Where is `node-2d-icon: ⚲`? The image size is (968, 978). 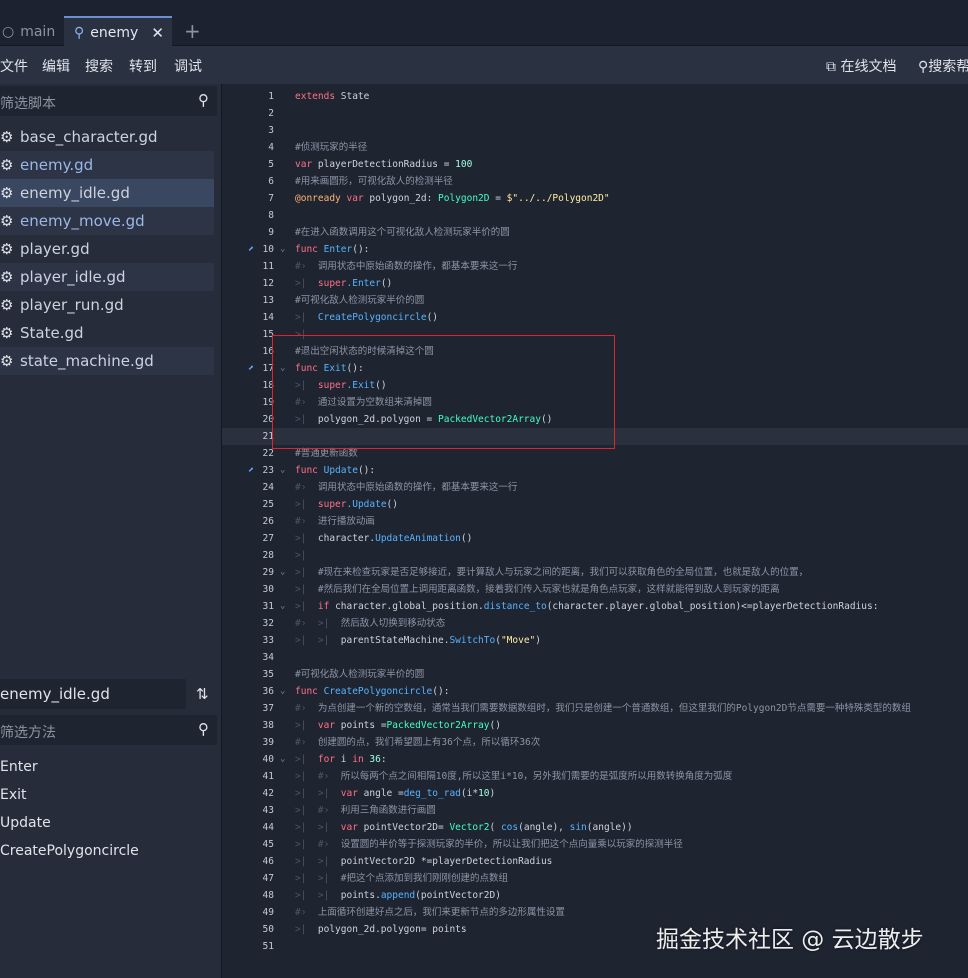
node-2d-icon: ⚲ is located at coordinates (79, 32).